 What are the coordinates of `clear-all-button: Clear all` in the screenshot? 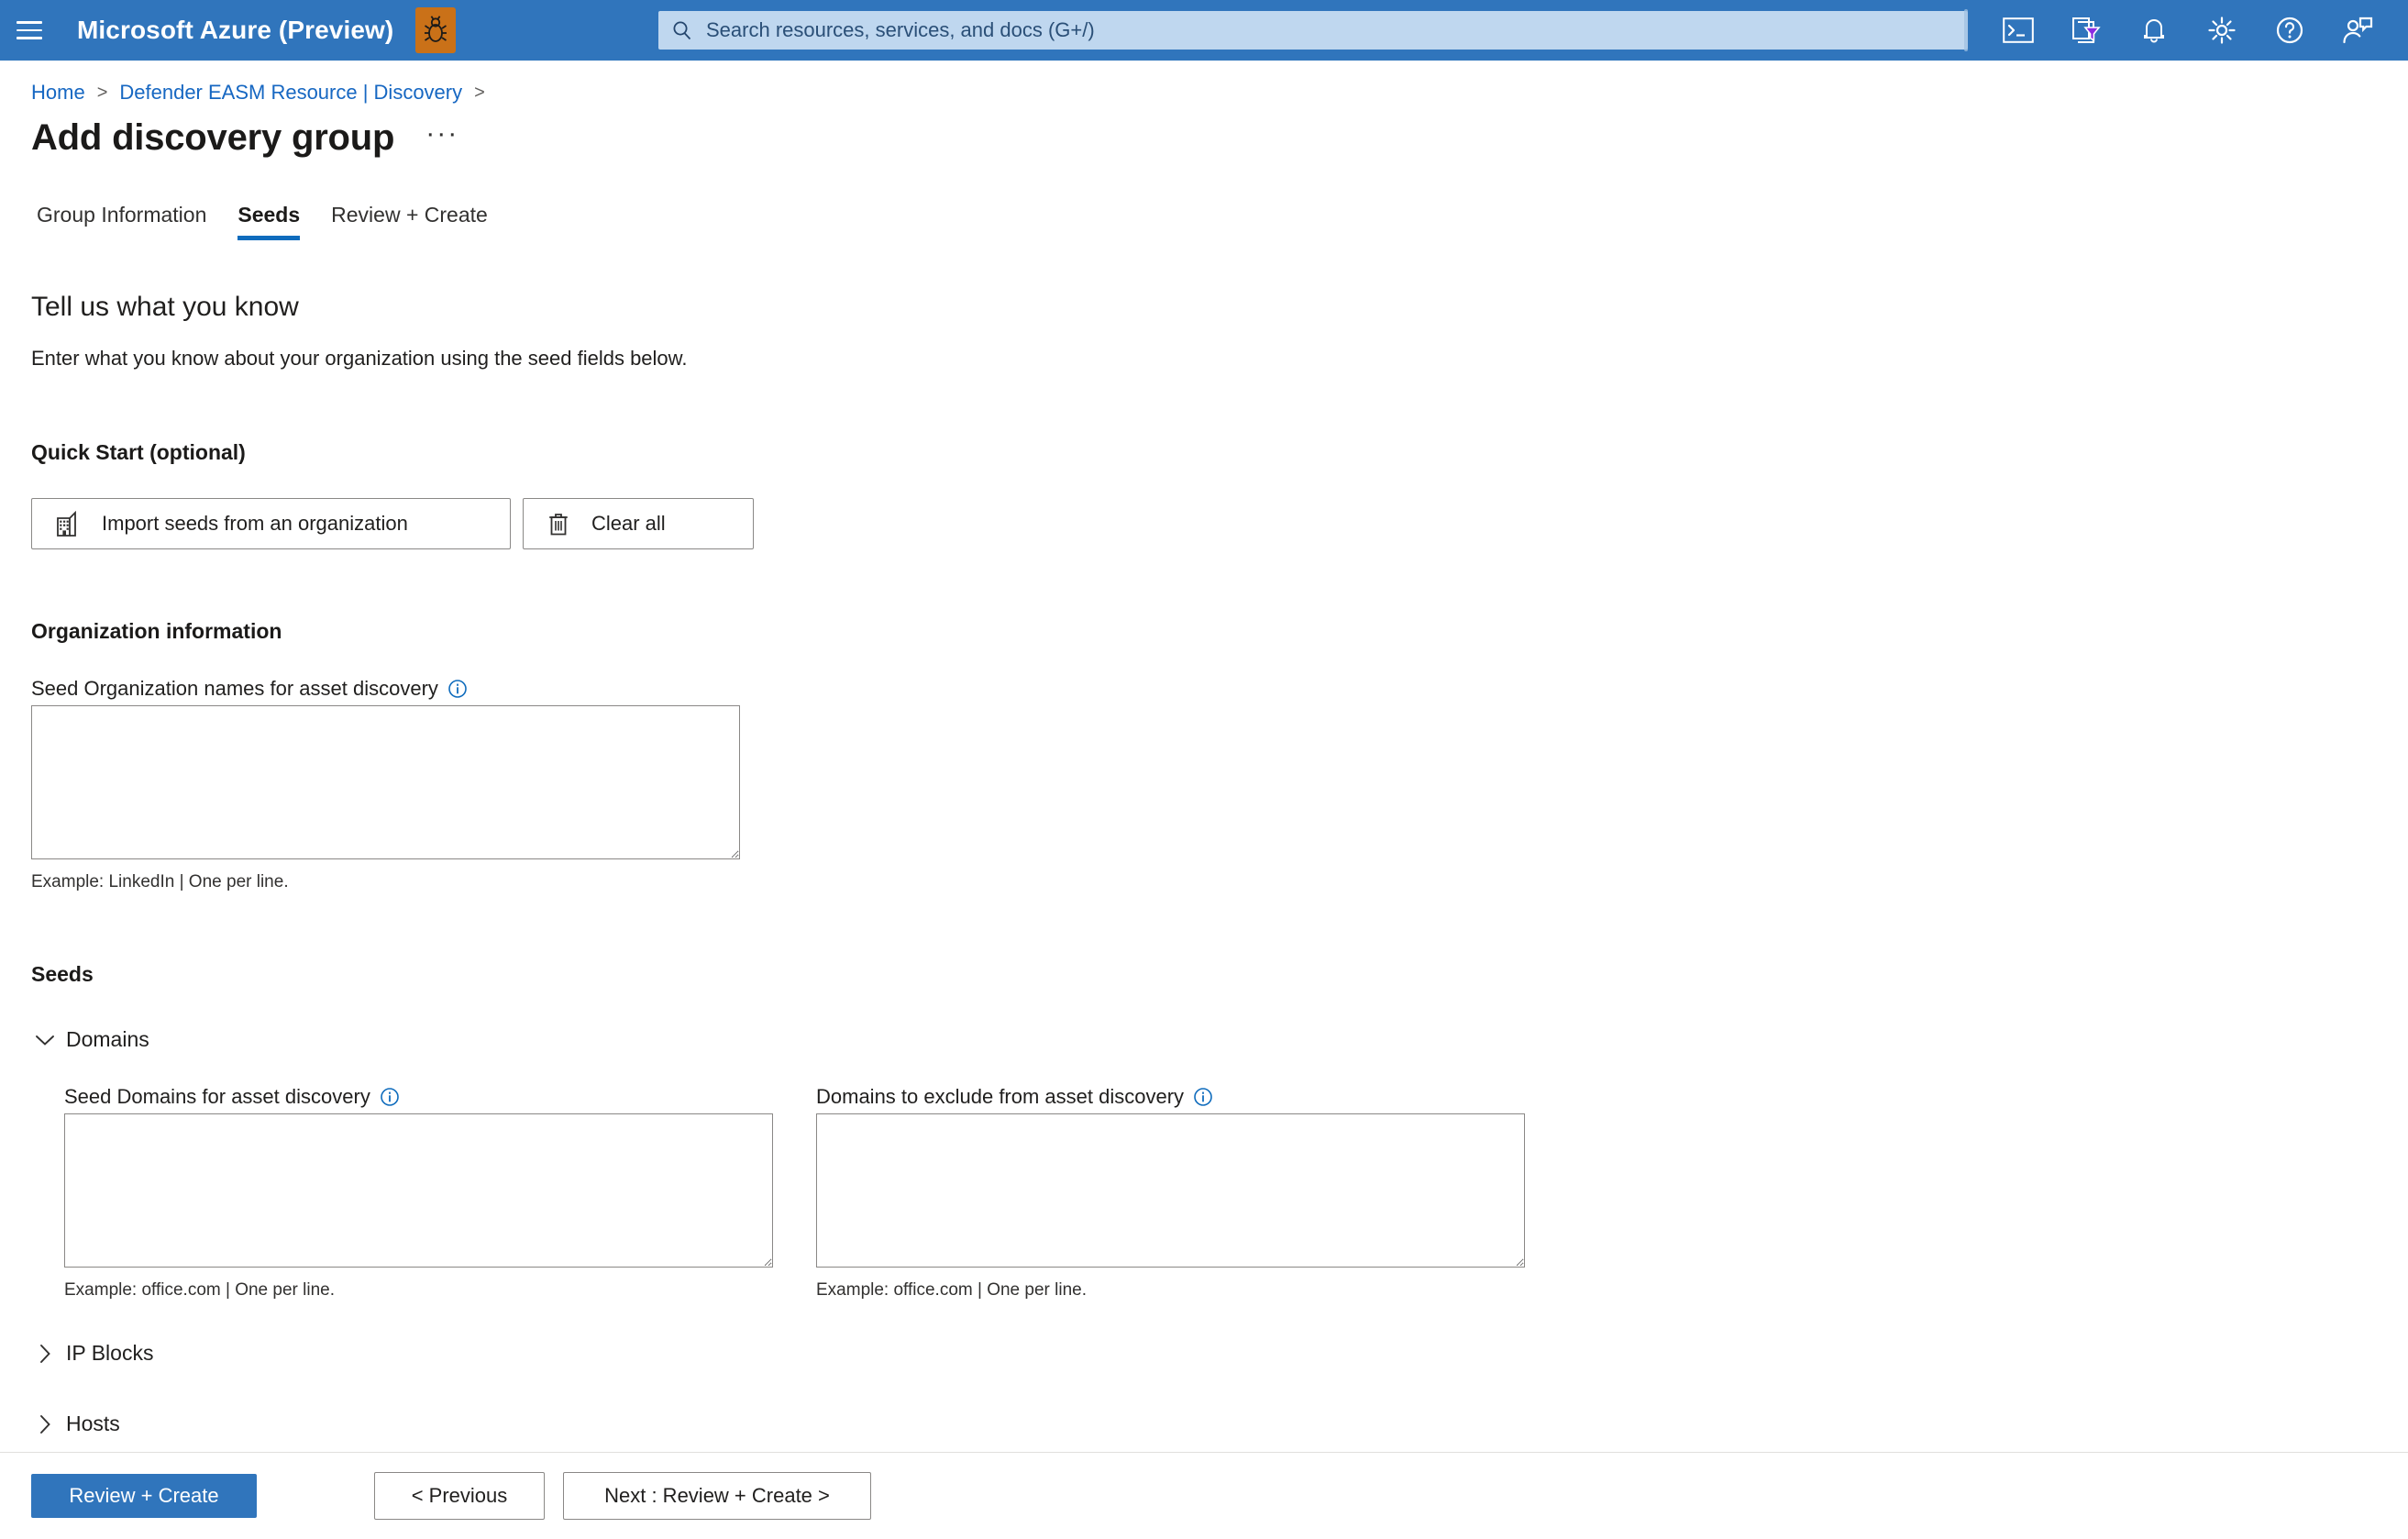 It's located at (639, 523).